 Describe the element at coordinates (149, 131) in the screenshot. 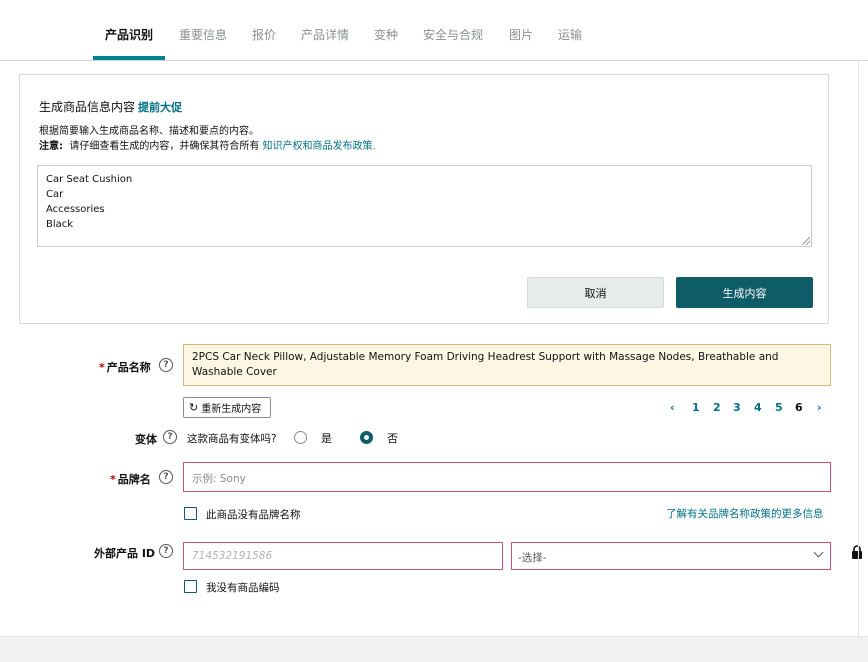

I see `generate-description: 根据简要输入生成商品名称、描述和要点的内容。` at that location.